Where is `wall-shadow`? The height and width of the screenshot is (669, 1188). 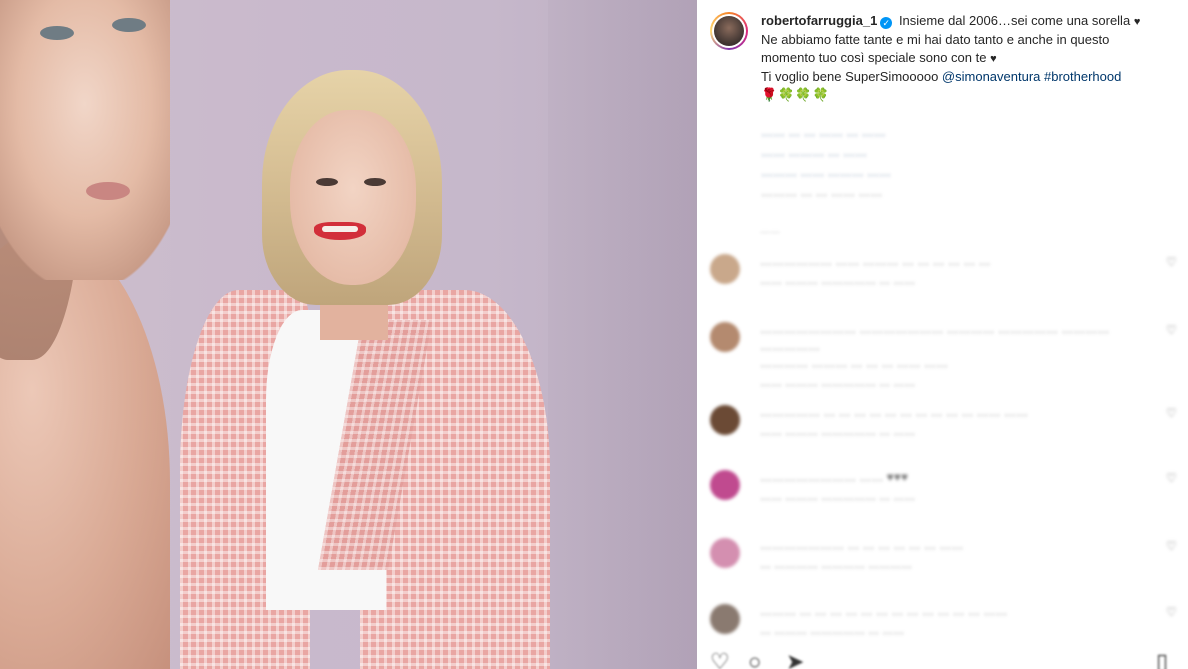 wall-shadow is located at coordinates (622, 334).